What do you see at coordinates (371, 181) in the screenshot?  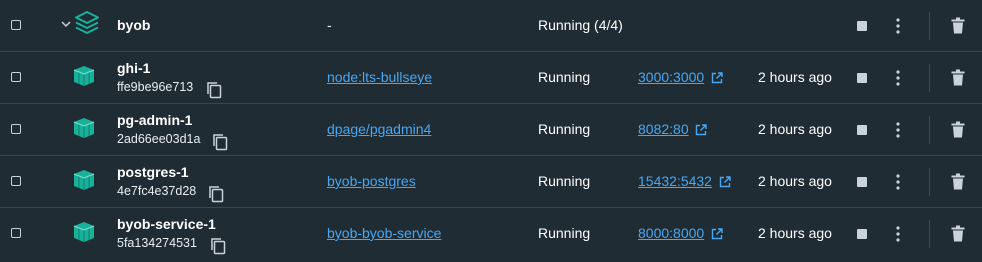 I see `image-link: byob-postgres` at bounding box center [371, 181].